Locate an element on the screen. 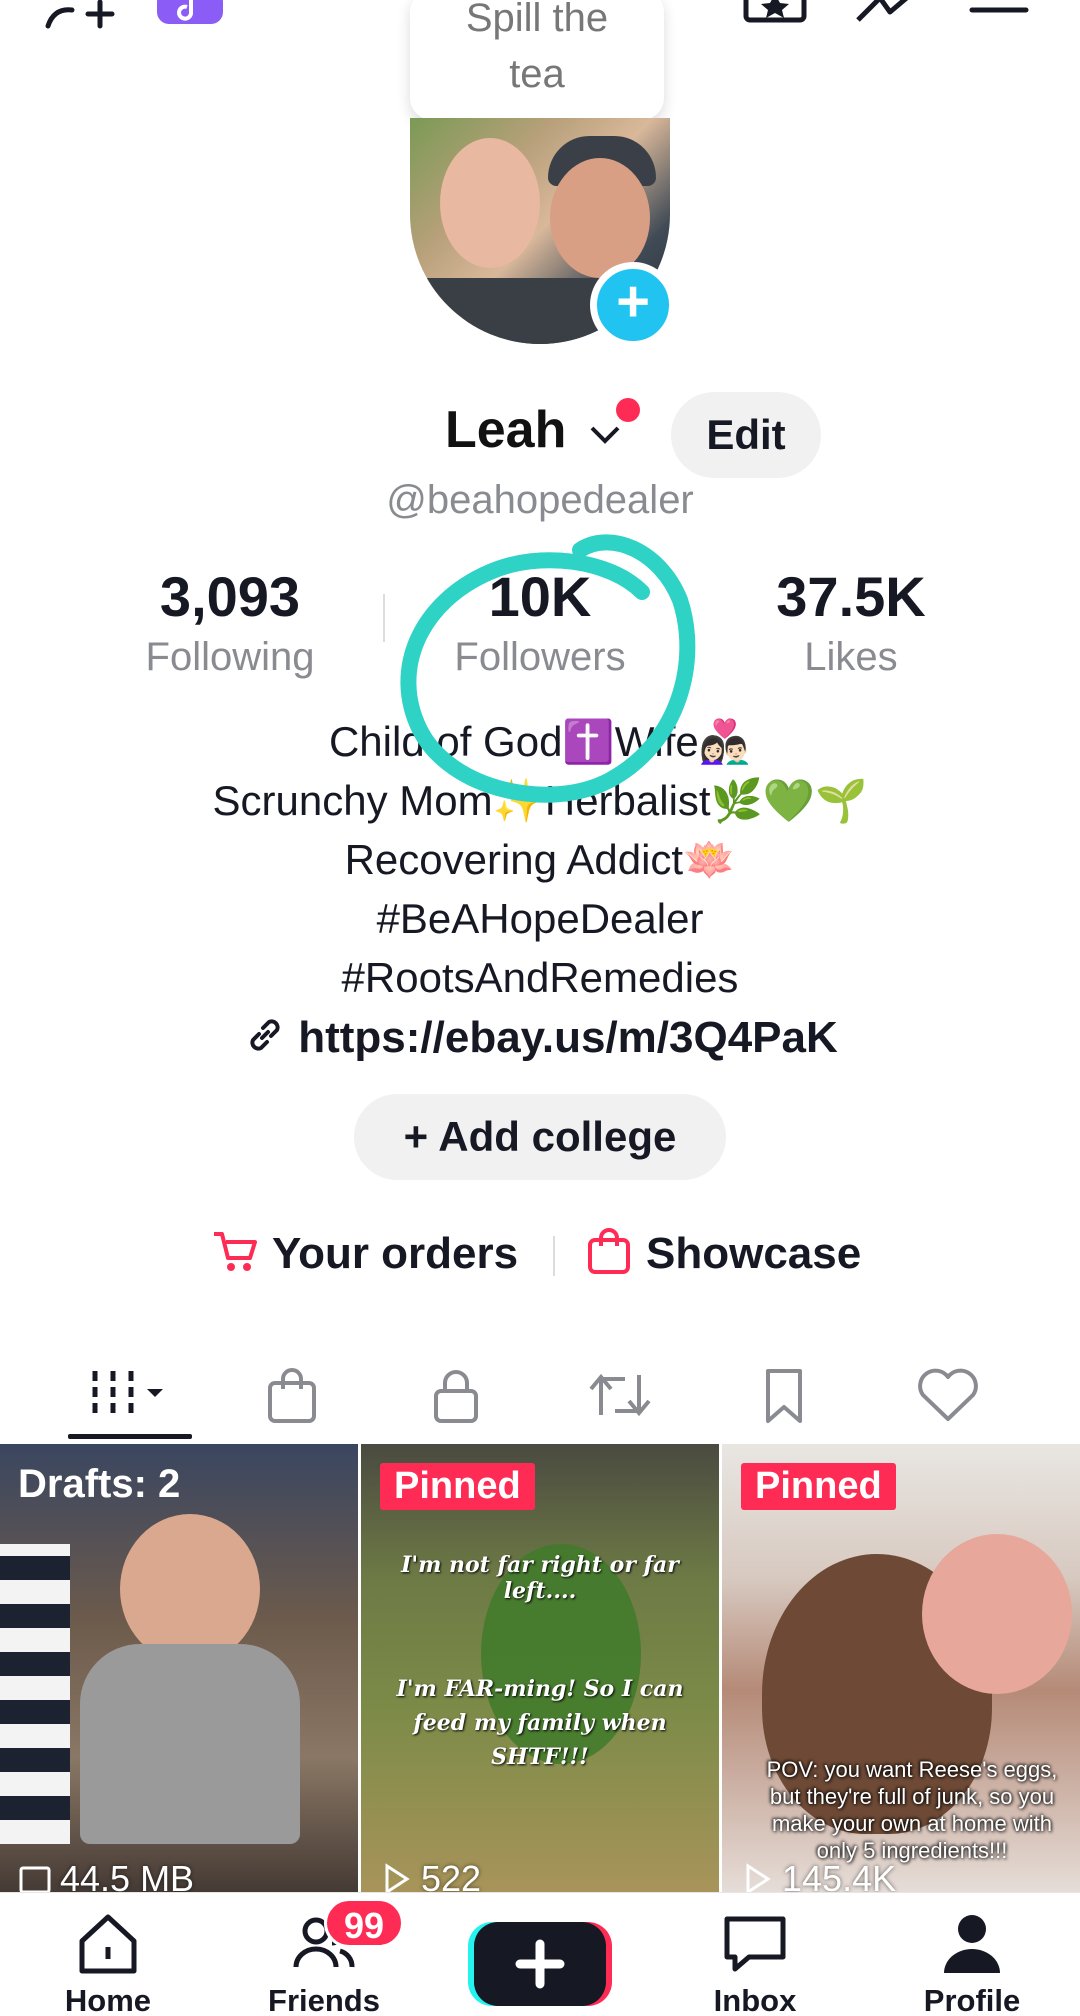  spill-the-tea-tooltip: Spill the tea is located at coordinates (537, 60).